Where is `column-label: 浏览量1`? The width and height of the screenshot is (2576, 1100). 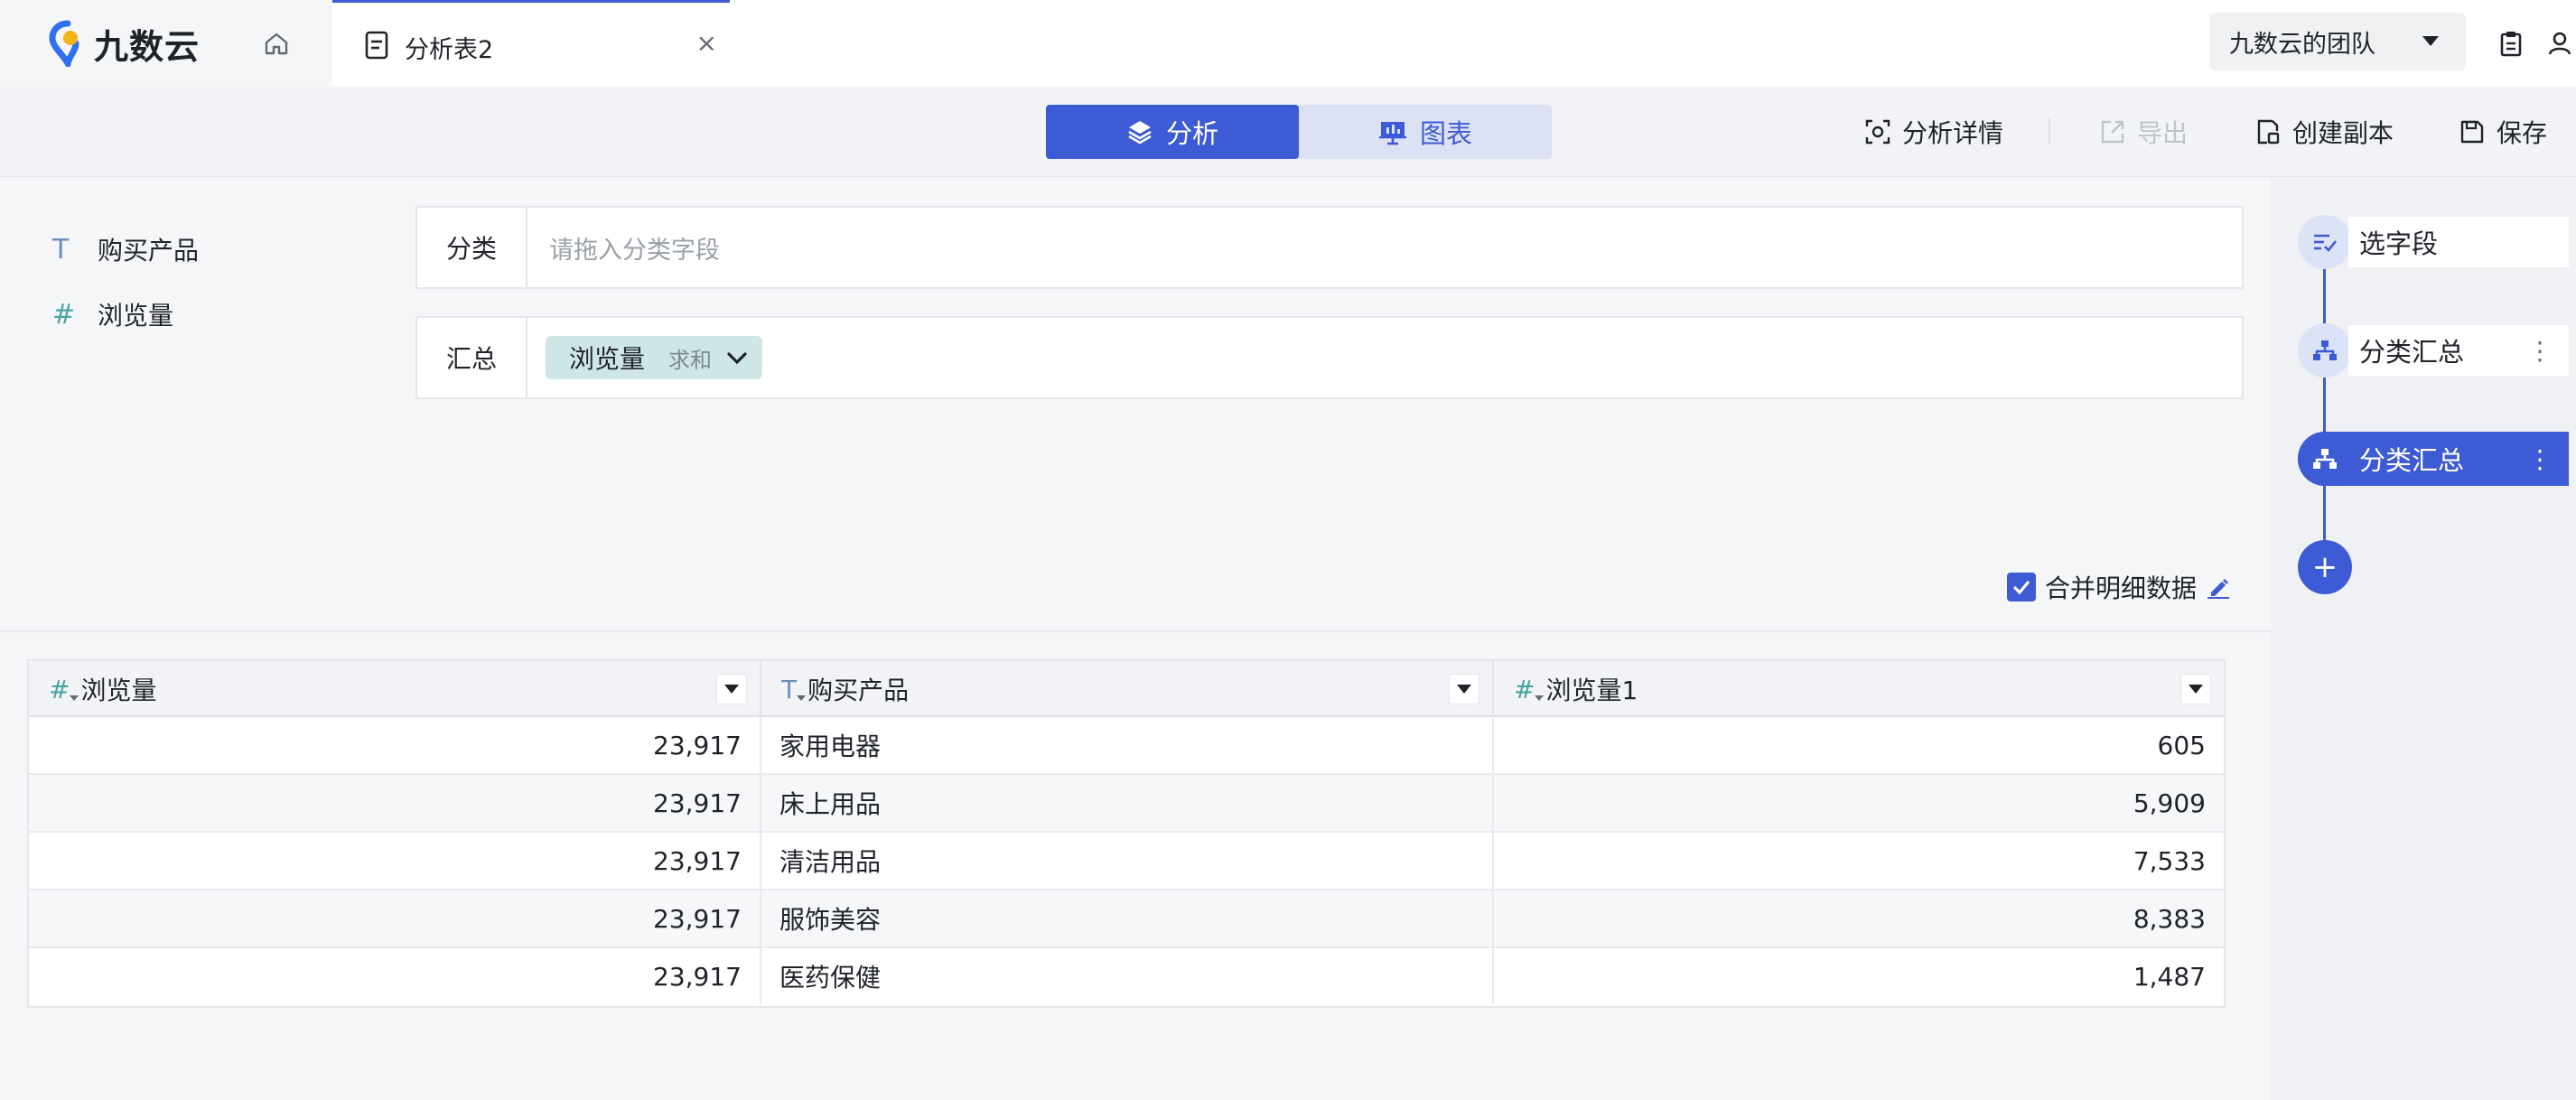 column-label: 浏览量1 is located at coordinates (1592, 690).